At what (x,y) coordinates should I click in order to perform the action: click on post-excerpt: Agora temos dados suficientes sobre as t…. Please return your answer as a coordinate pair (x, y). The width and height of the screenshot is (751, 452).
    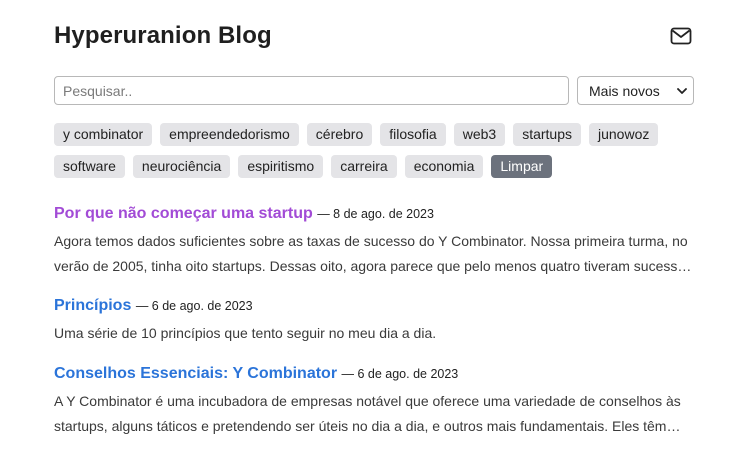
    Looking at the image, I should click on (374, 254).